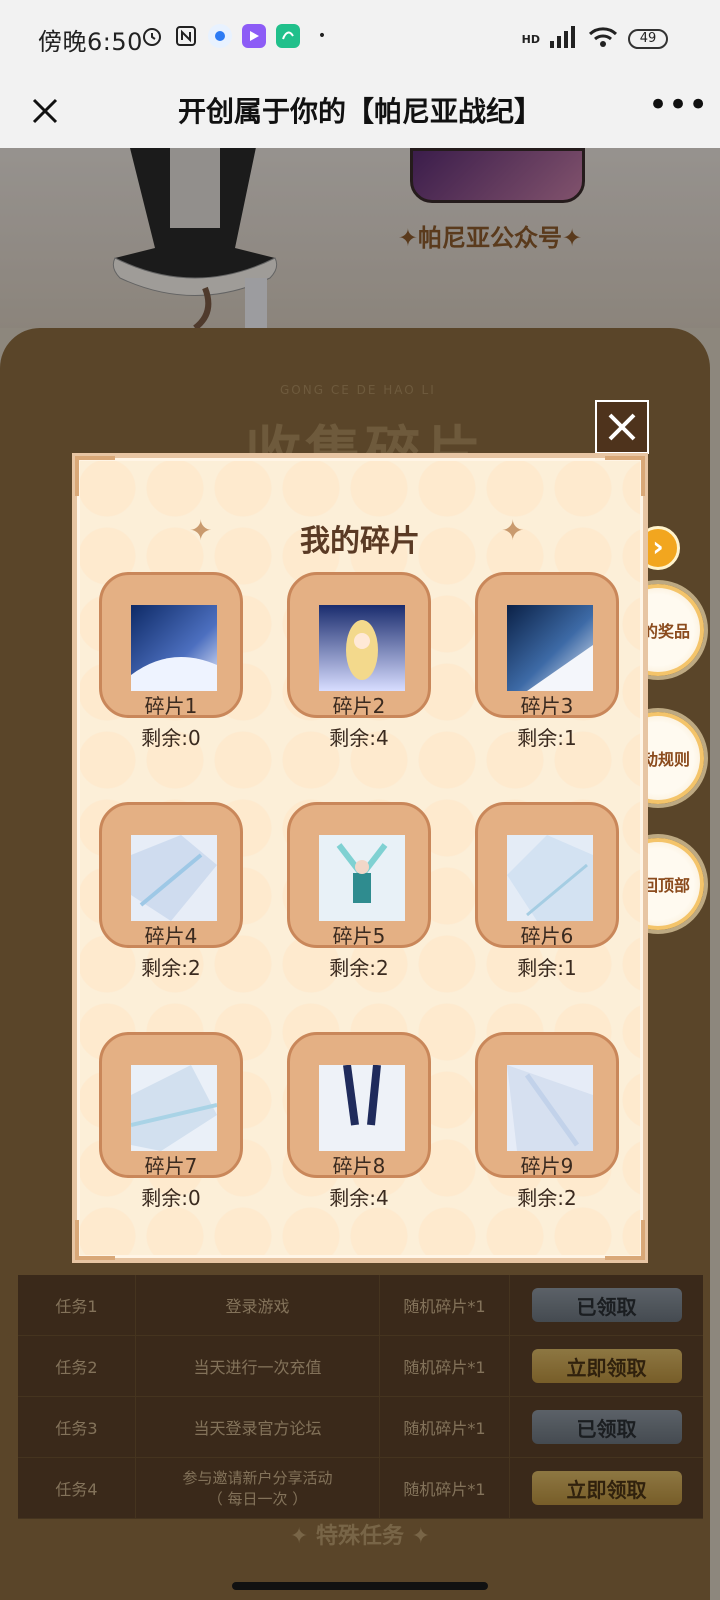 Image resolution: width=720 pixels, height=1600 pixels. I want to click on fragment-item: 碎片8 剩余:4, so click(359, 1147).